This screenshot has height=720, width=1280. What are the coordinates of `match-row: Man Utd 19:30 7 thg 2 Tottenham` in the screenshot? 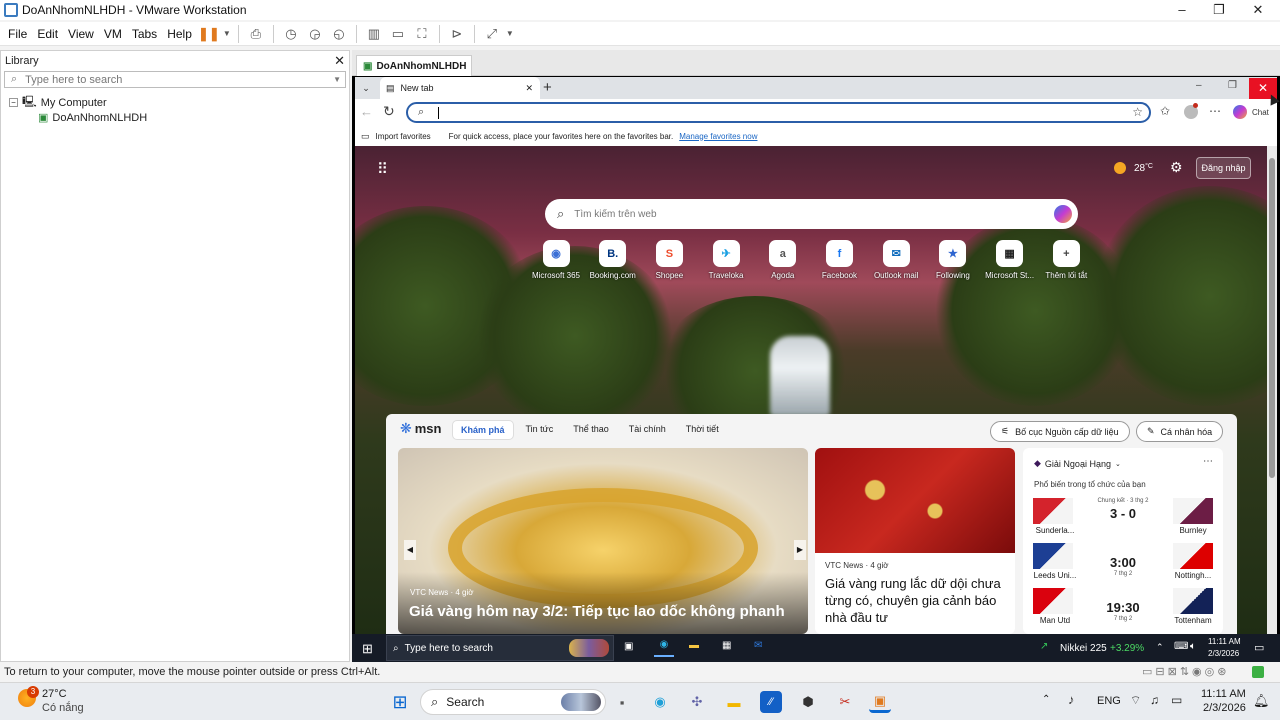 It's located at (1123, 608).